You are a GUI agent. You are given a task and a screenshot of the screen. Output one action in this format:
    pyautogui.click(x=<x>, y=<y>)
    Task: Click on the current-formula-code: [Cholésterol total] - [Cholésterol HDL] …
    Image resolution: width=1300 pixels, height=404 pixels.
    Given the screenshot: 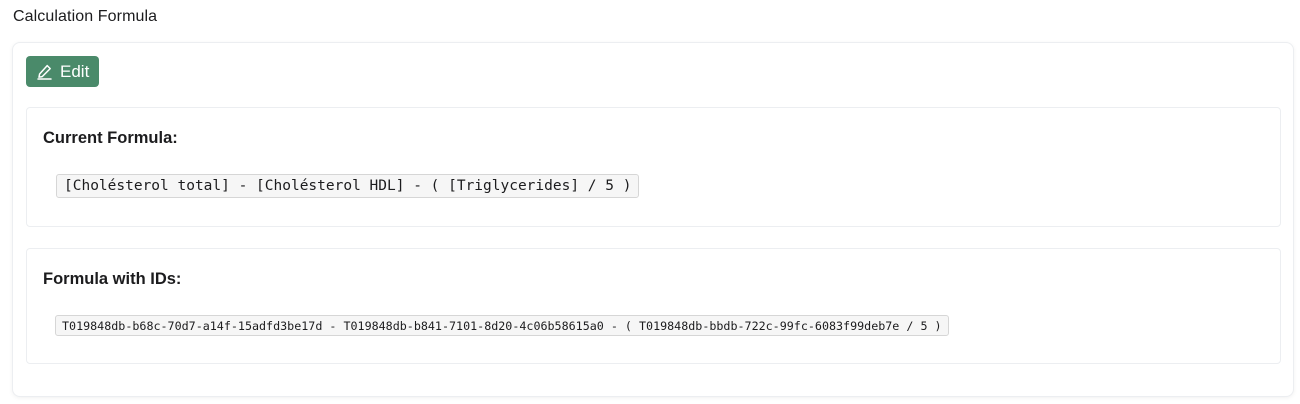 What is the action you would take?
    pyautogui.click(x=348, y=186)
    